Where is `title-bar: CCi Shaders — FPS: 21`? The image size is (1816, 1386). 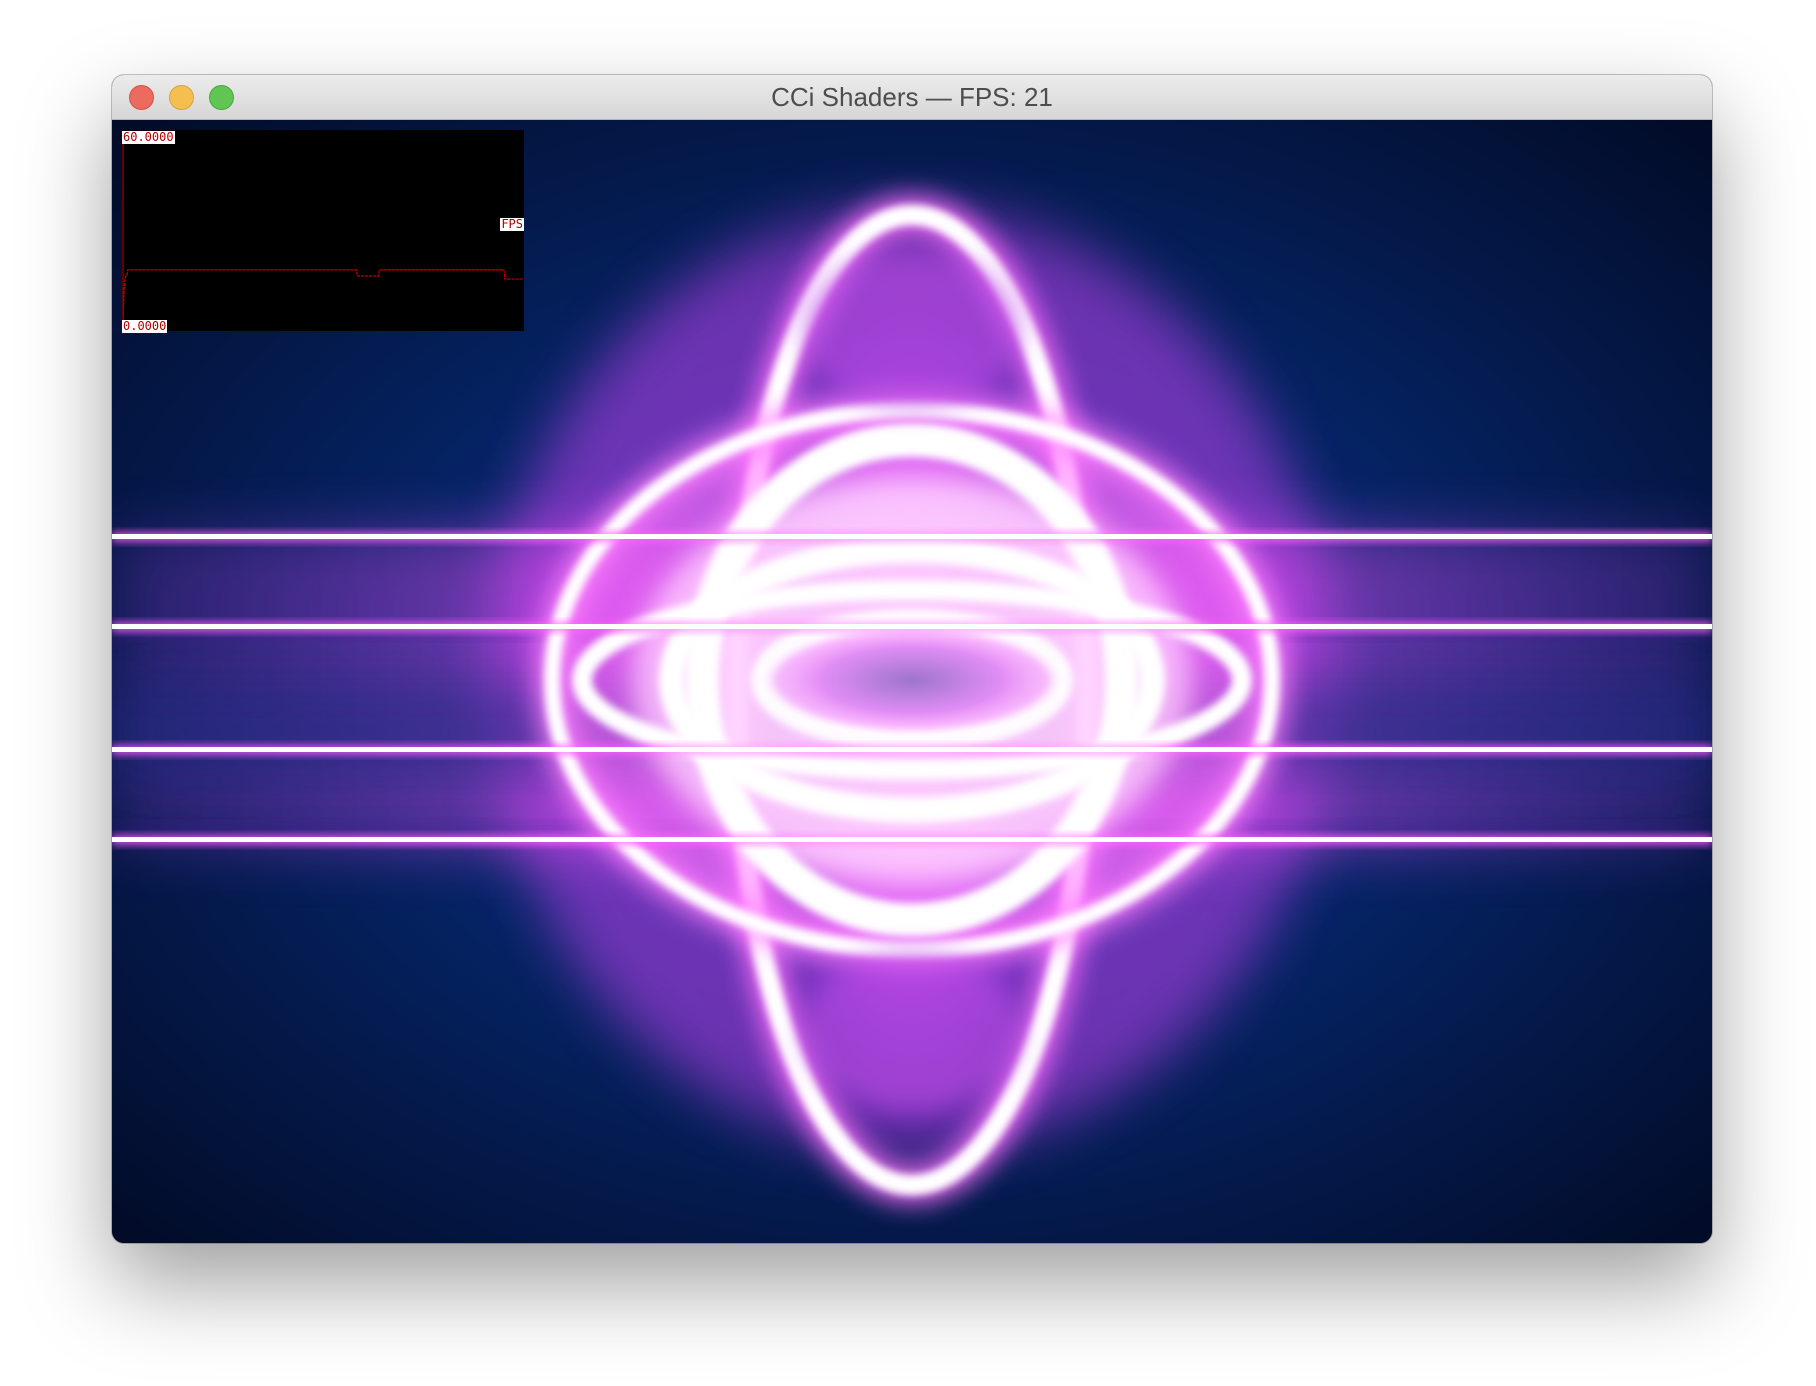 title-bar: CCi Shaders — FPS: 21 is located at coordinates (912, 97).